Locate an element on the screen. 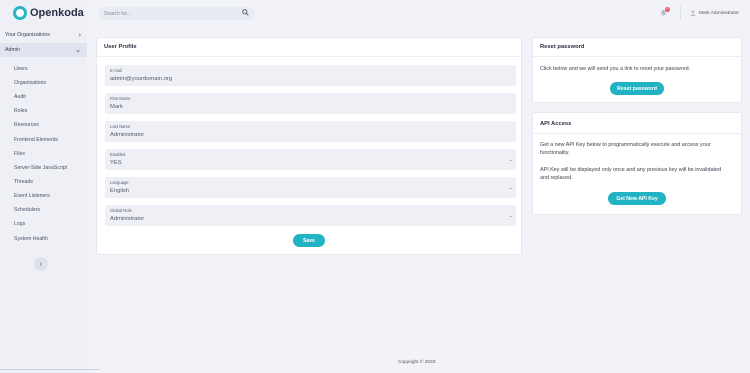  collapse-sidebar-button: ‹ is located at coordinates (41, 264).